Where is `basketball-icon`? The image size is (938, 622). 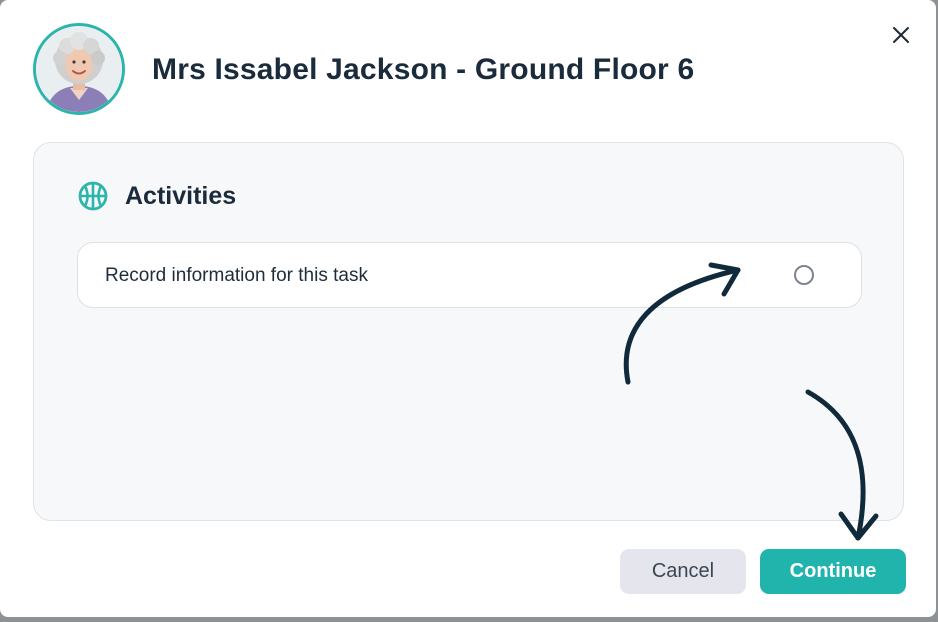
basketball-icon is located at coordinates (93, 196).